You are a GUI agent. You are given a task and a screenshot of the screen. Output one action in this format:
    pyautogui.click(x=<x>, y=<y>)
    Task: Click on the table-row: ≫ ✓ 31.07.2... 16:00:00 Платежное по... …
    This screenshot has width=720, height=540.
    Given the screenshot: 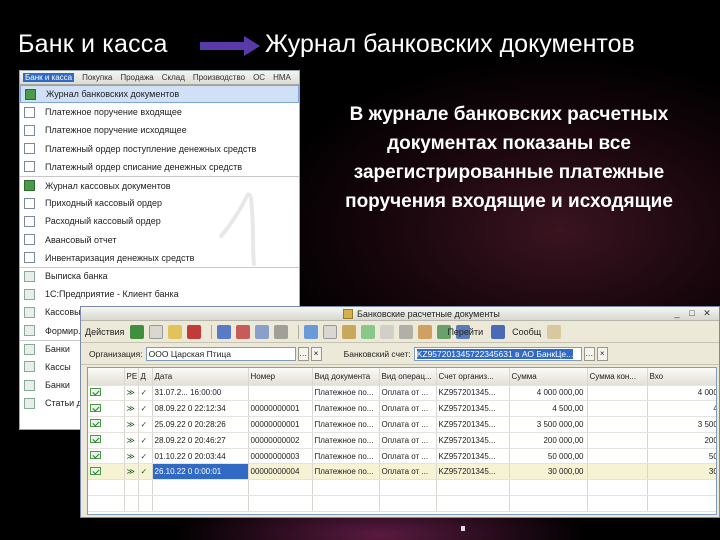 What is the action you would take?
    pyautogui.click(x=402, y=393)
    